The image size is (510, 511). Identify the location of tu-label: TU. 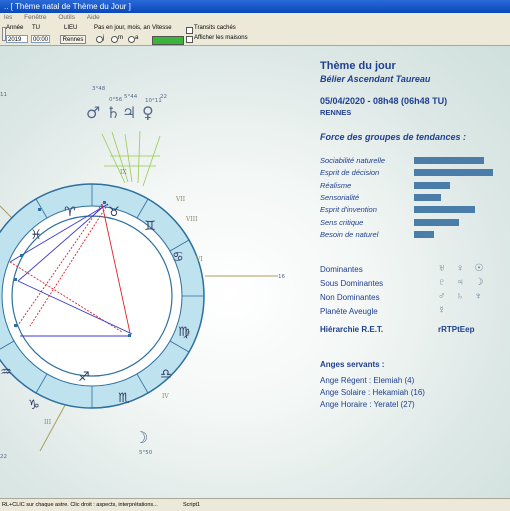
(36, 28).